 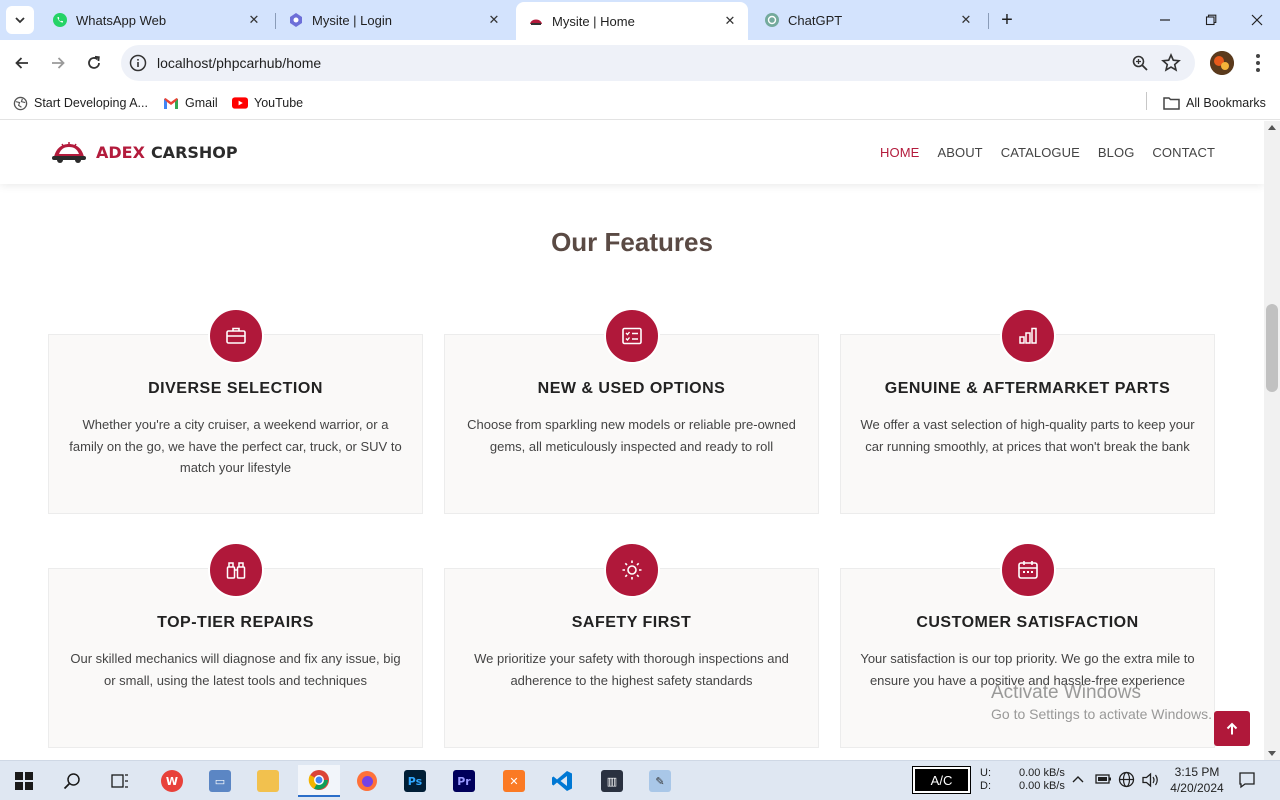 I want to click on taskbar-app-columns: ▥, so click(x=612, y=781).